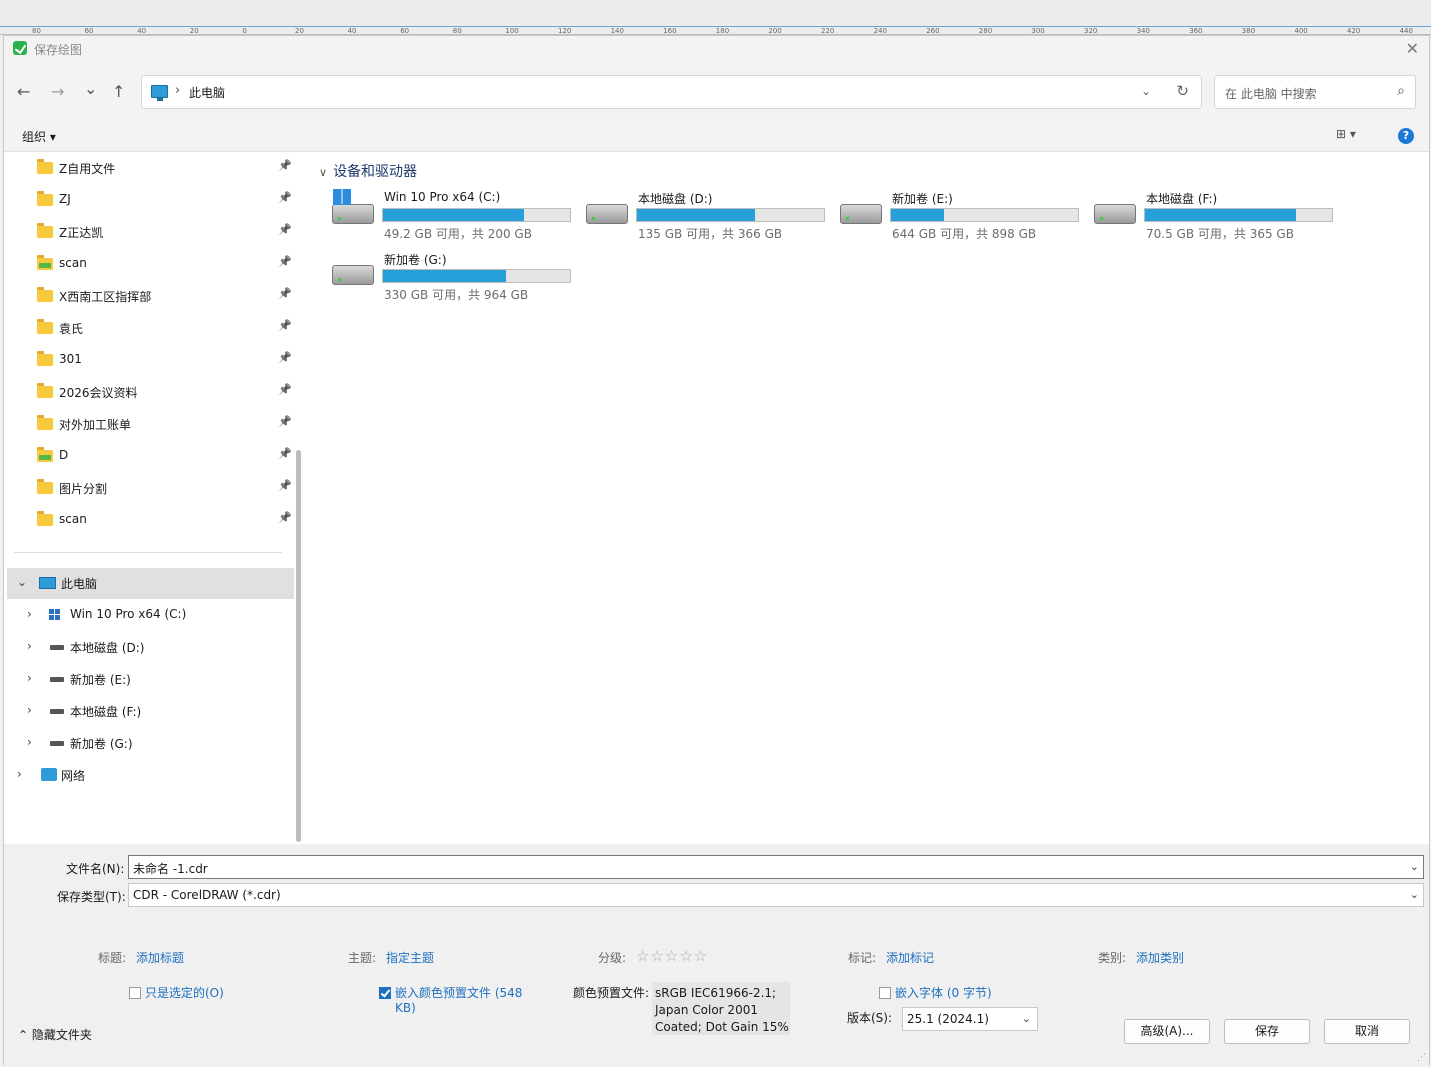  What do you see at coordinates (710, 234) in the screenshot?
I see `drive-free-space: 135 GB 可用，共 366 GB` at bounding box center [710, 234].